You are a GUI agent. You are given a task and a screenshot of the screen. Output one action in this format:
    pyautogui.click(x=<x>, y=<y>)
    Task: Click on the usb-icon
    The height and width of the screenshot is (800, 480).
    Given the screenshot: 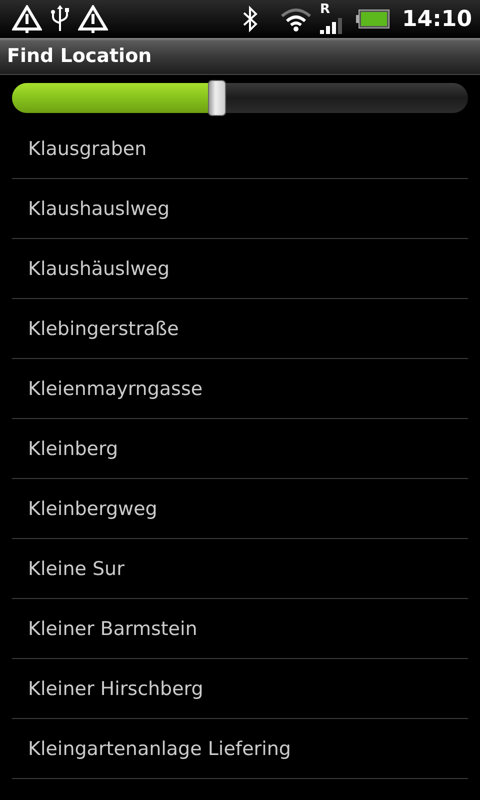 What is the action you would take?
    pyautogui.click(x=60, y=19)
    